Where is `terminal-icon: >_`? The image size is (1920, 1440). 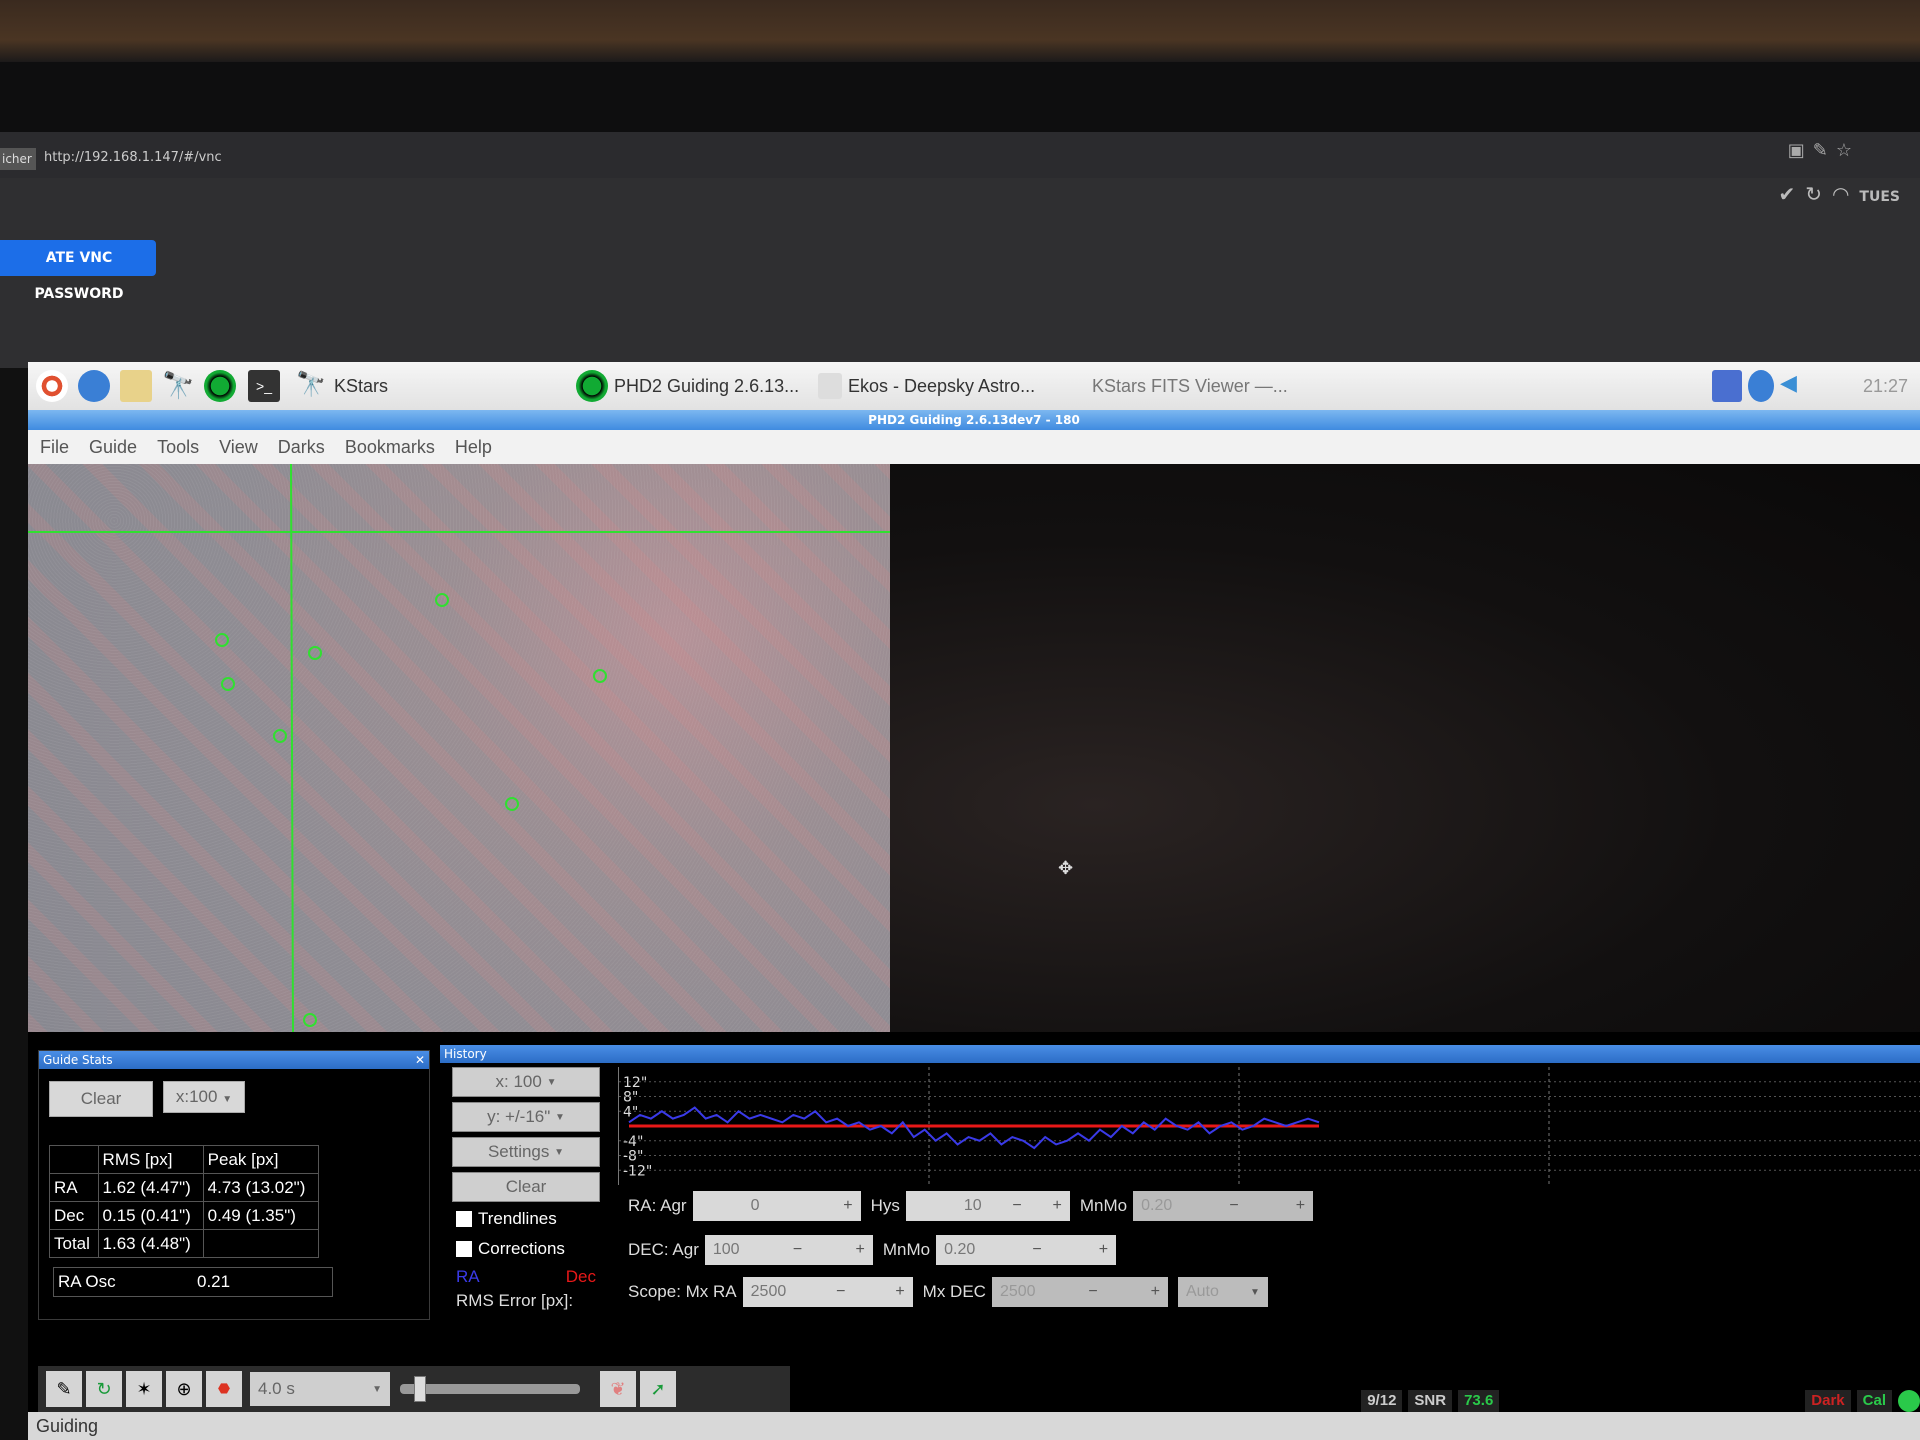 terminal-icon: >_ is located at coordinates (267, 386).